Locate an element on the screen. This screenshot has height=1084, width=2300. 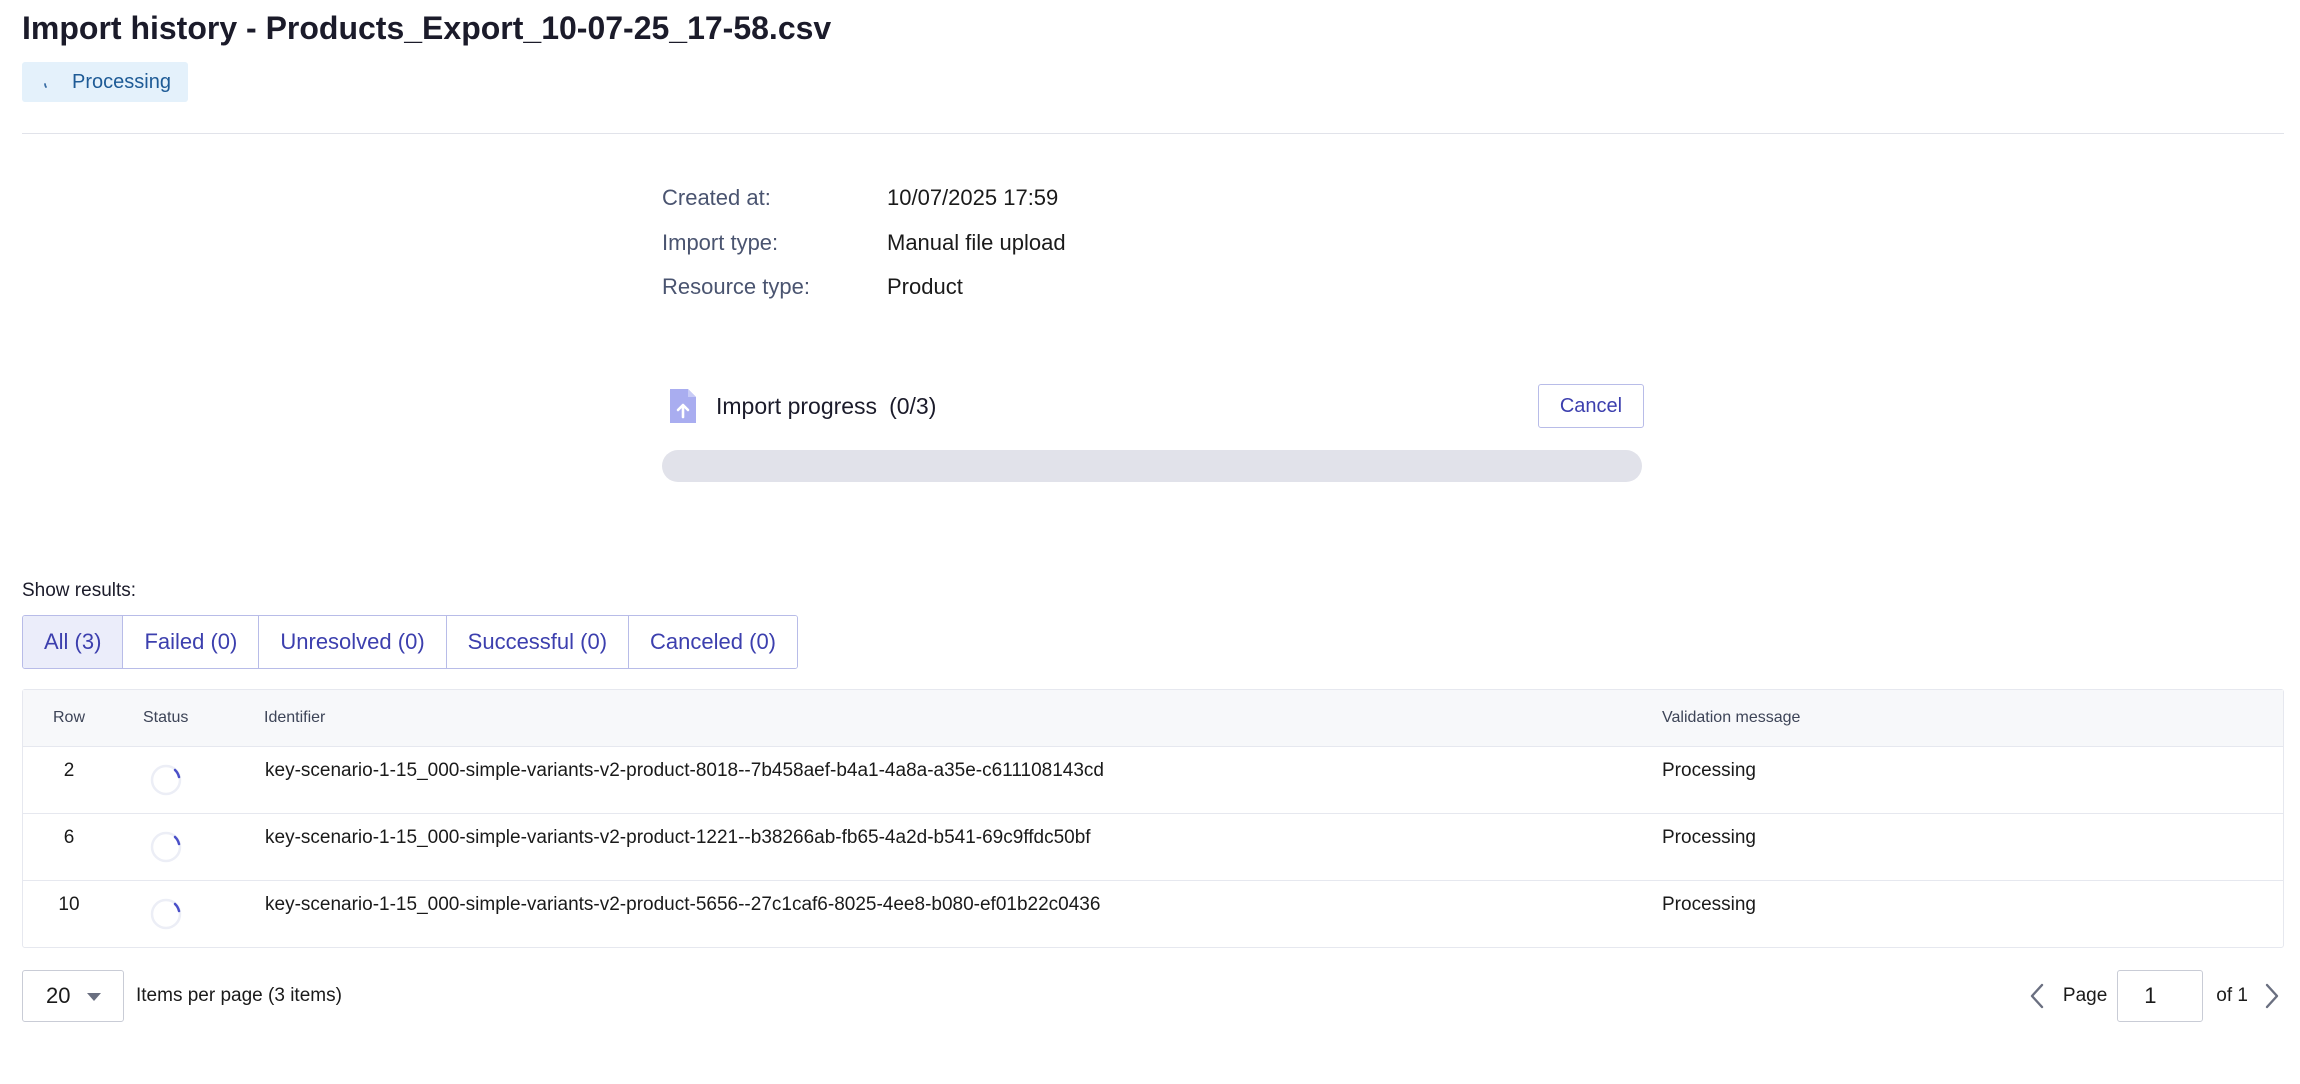
show-results-label: Show results: is located at coordinates (79, 590).